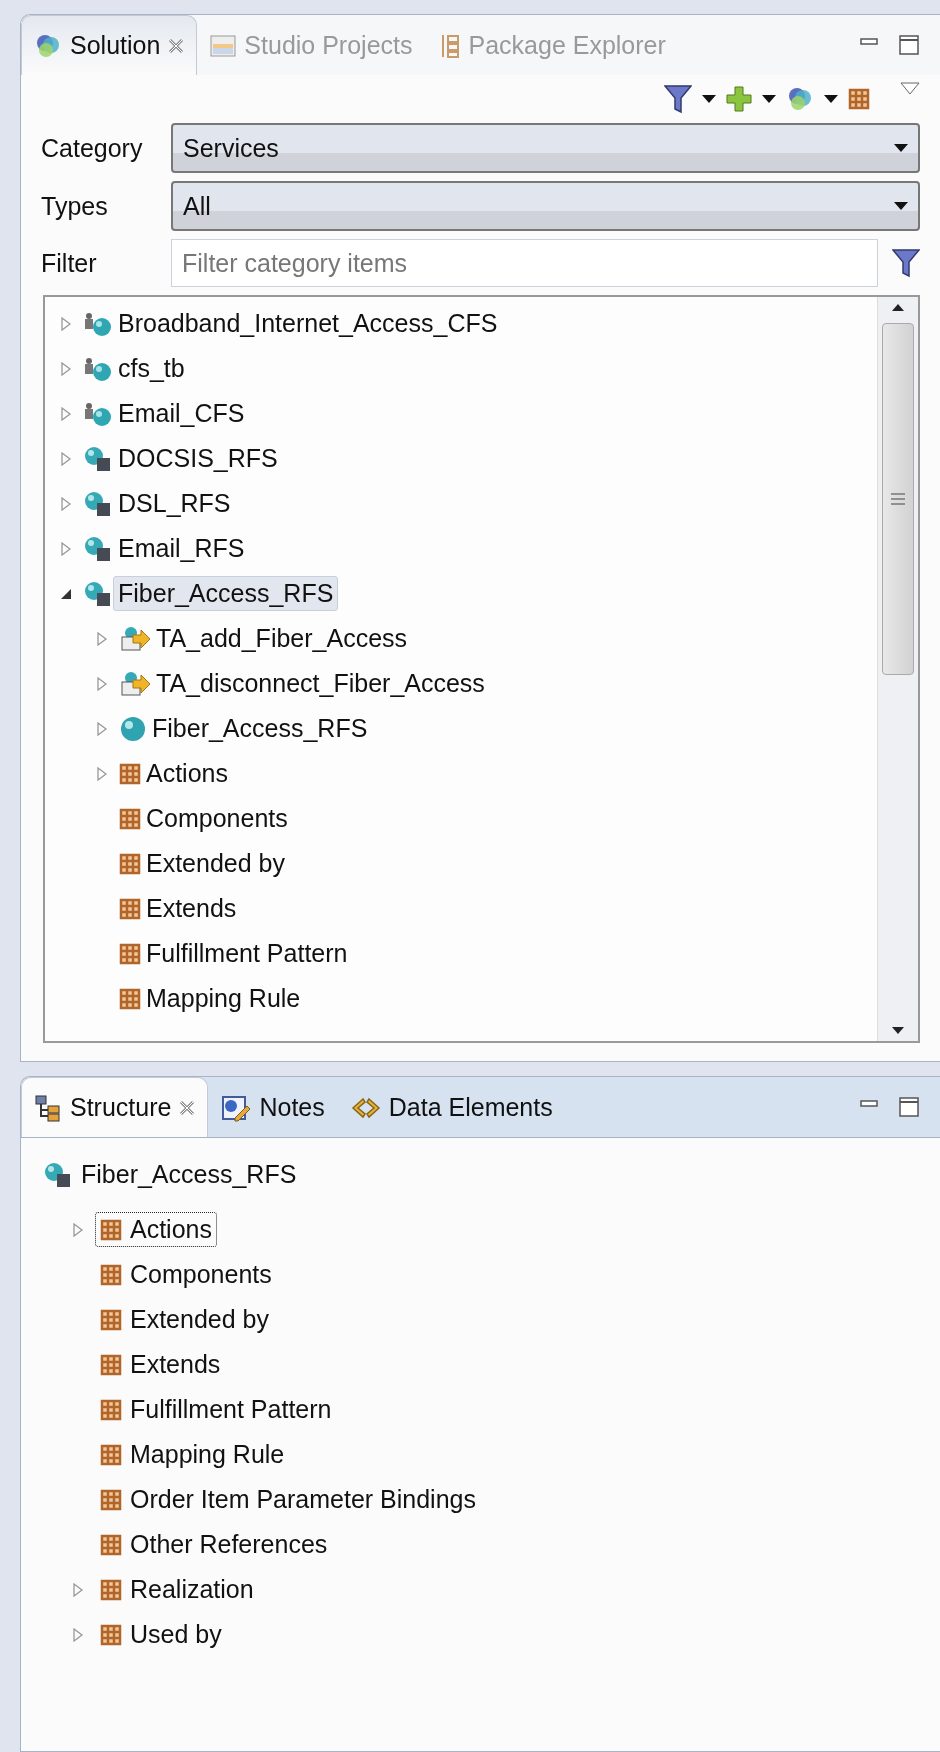 This screenshot has width=940, height=1752. What do you see at coordinates (282, 638) in the screenshot?
I see `tree-item: TA_add_Fiber_Access` at bounding box center [282, 638].